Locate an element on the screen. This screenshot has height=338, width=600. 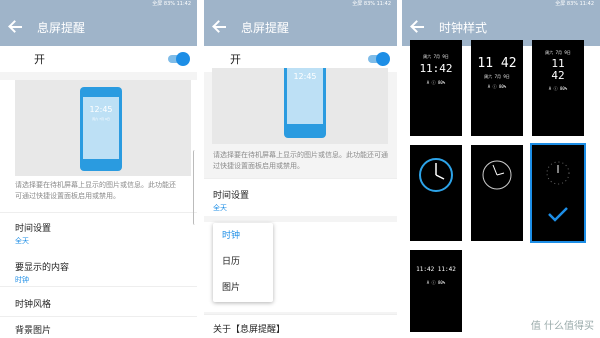
checkmark-icon is located at coordinates (558, 214).